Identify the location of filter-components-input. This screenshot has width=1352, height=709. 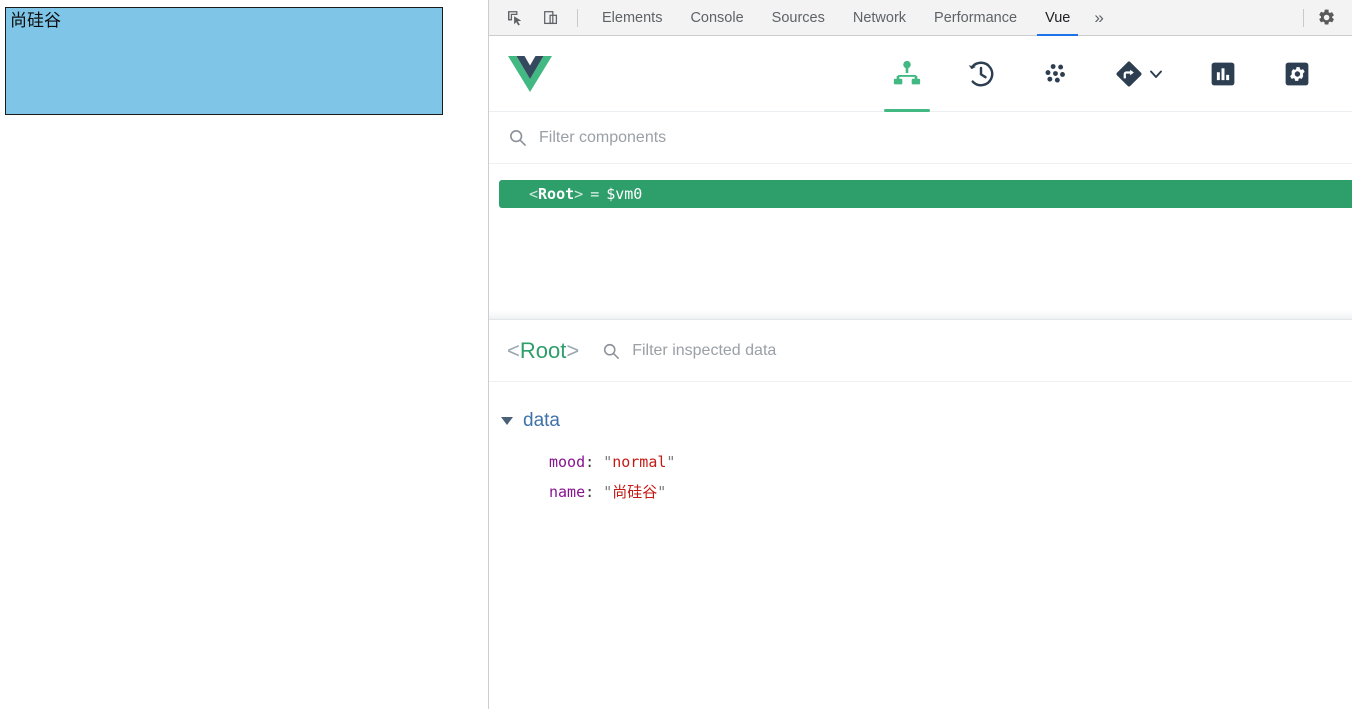
(749, 137).